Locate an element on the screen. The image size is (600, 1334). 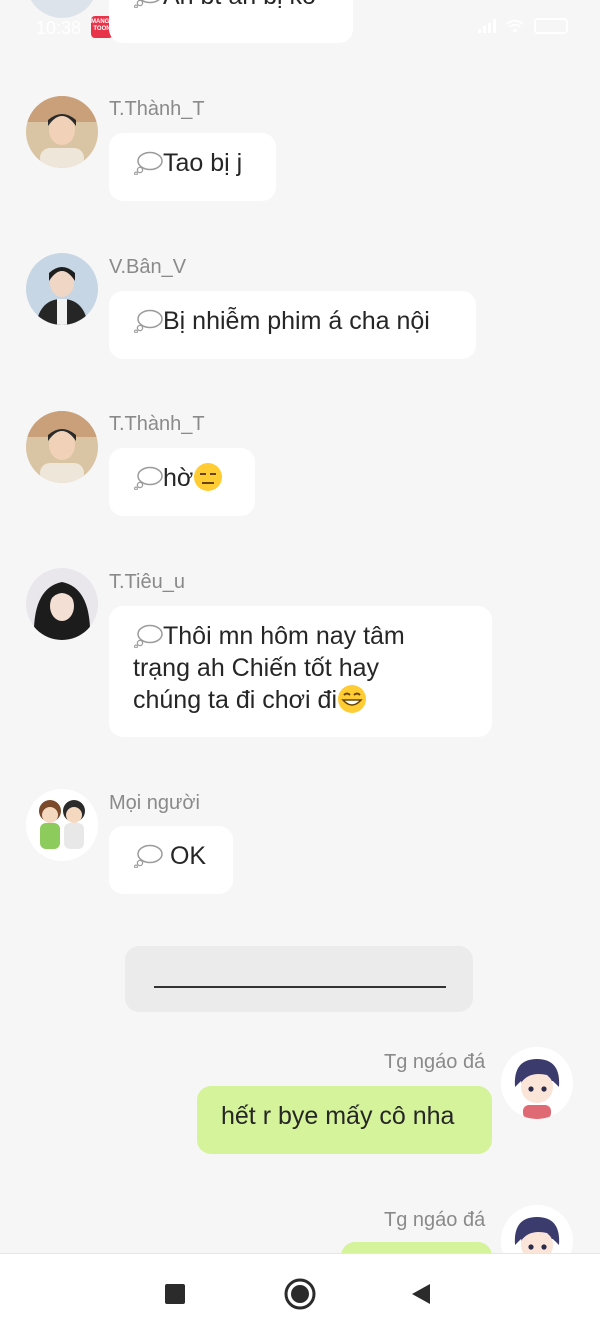
back-icon is located at coordinates (421, 1294).